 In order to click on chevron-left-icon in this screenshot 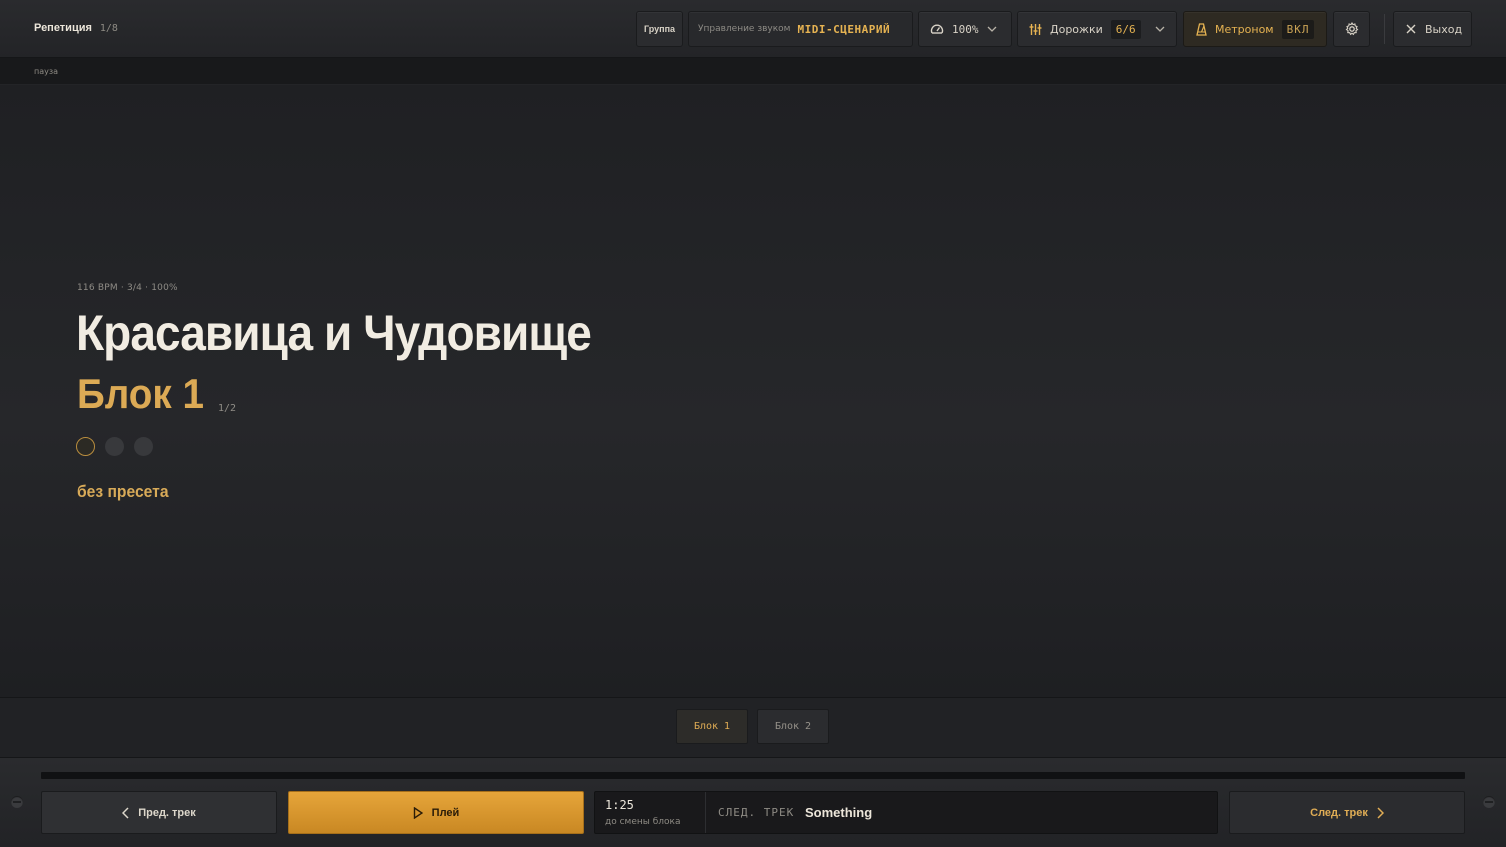, I will do `click(125, 812)`.